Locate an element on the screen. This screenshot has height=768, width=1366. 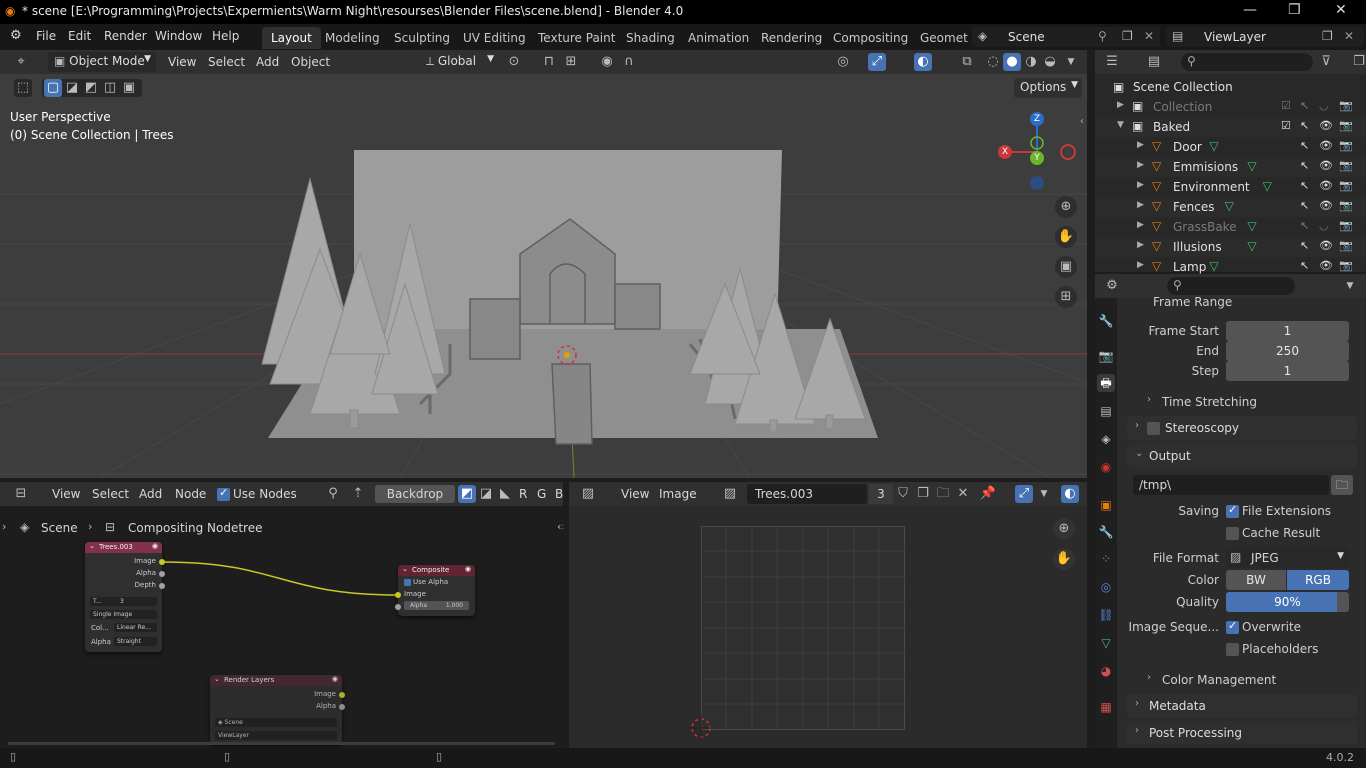
fake-user-icon: ⛉ is located at coordinates (903, 494).